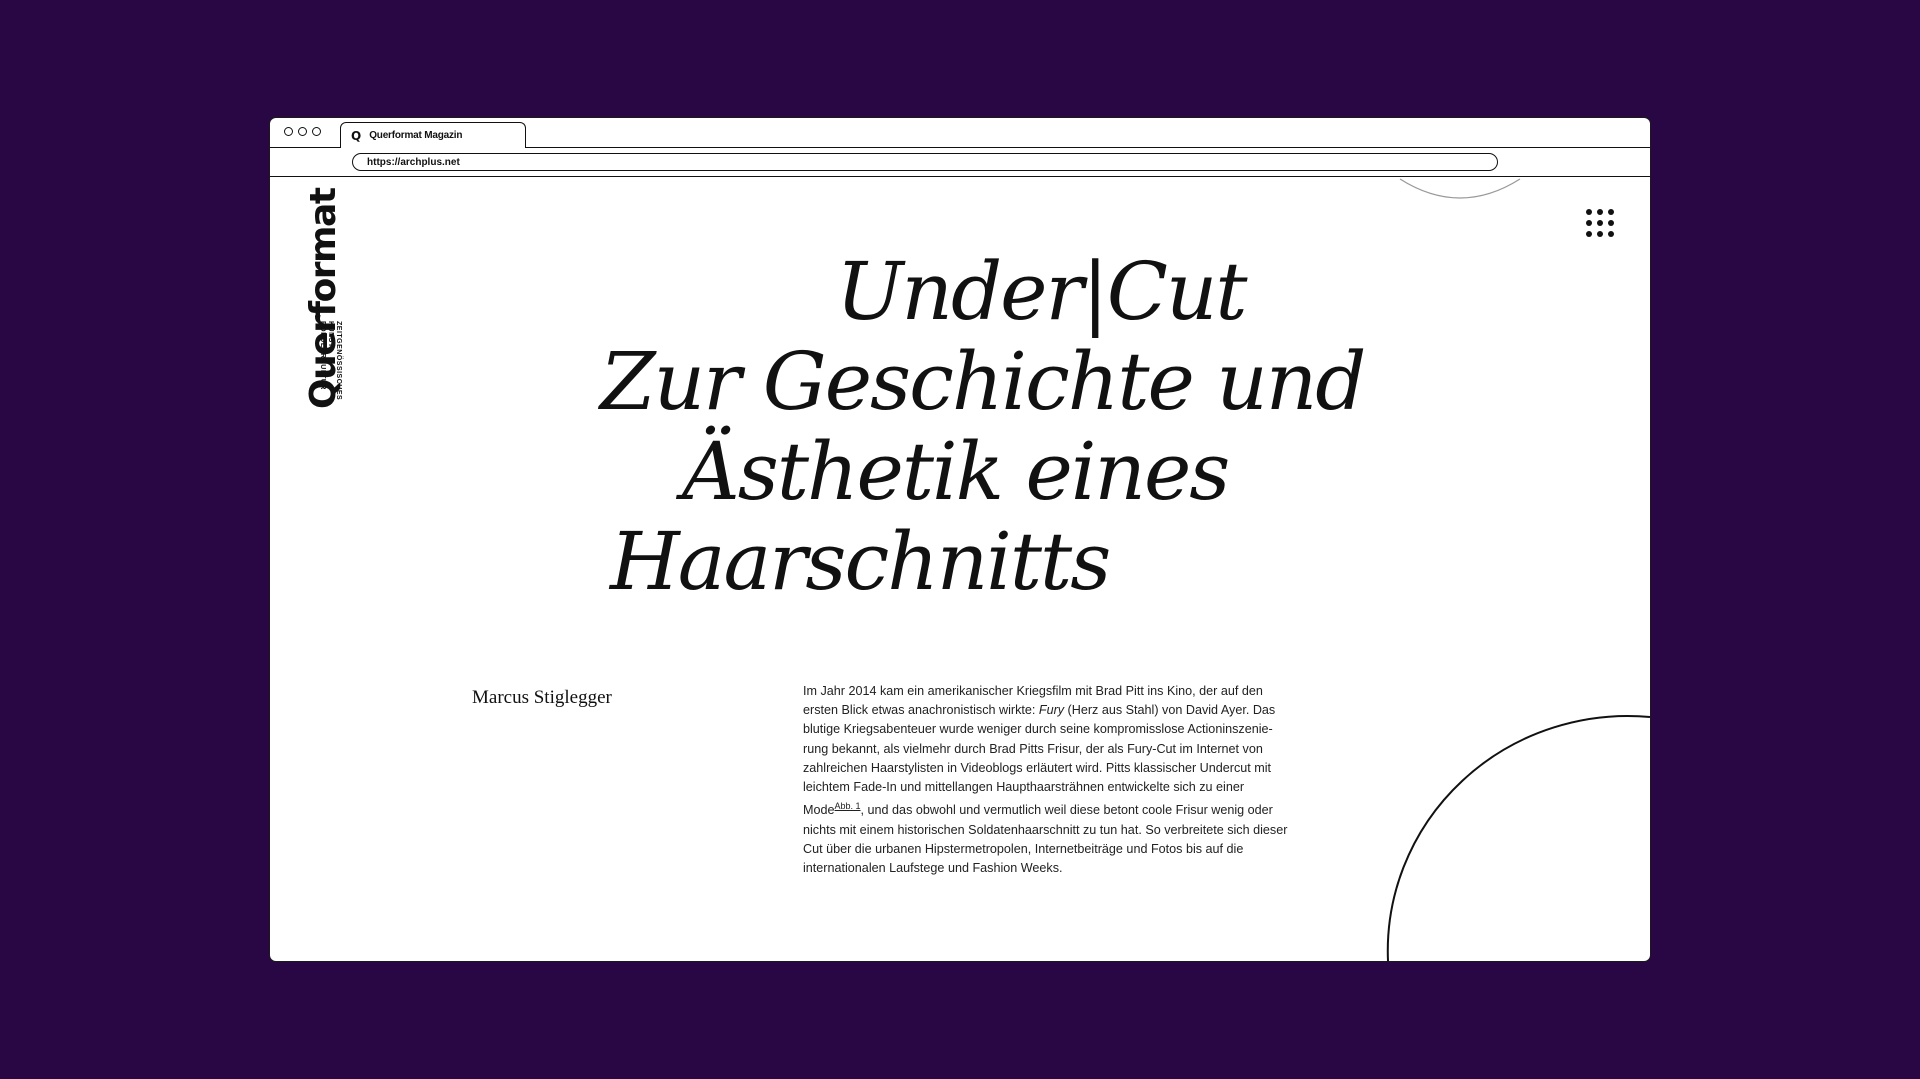 This screenshot has height=1079, width=1920. What do you see at coordinates (860, 561) in the screenshot?
I see `title-line: Haarschnitts` at bounding box center [860, 561].